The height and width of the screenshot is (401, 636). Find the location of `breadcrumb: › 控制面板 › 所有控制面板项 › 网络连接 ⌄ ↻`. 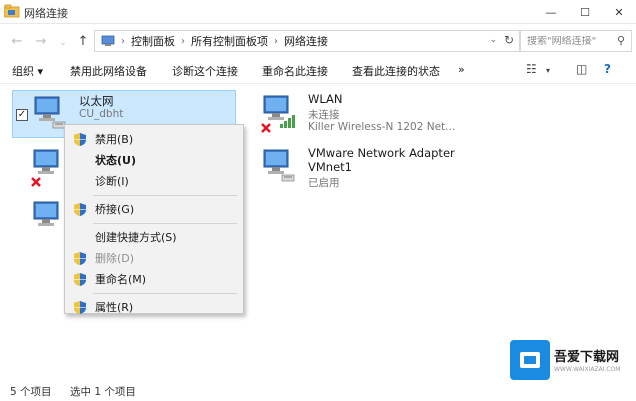

breadcrumb: › 控制面板 › 所有控制面板项 › 网络连接 ⌄ ↻ is located at coordinates (307, 41).